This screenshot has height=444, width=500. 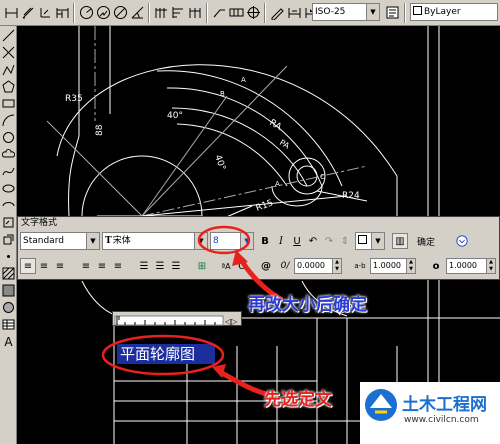 I want to click on annotation-resize-confirm: 再改大小后确定, so click(x=307, y=305).